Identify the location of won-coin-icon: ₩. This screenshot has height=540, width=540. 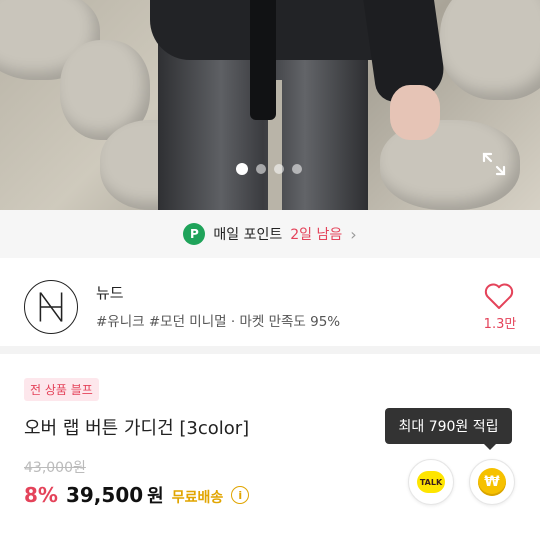
(492, 482).